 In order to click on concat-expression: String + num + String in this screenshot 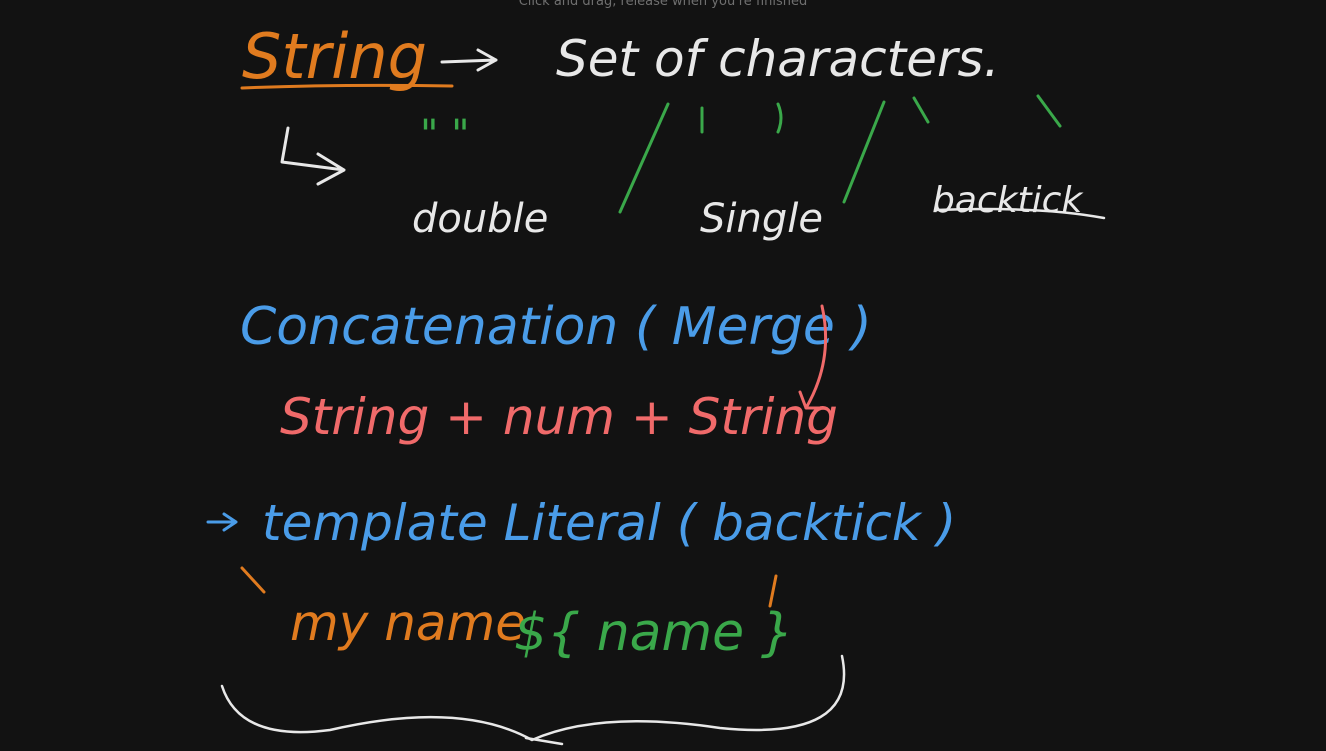, I will do `click(559, 417)`.